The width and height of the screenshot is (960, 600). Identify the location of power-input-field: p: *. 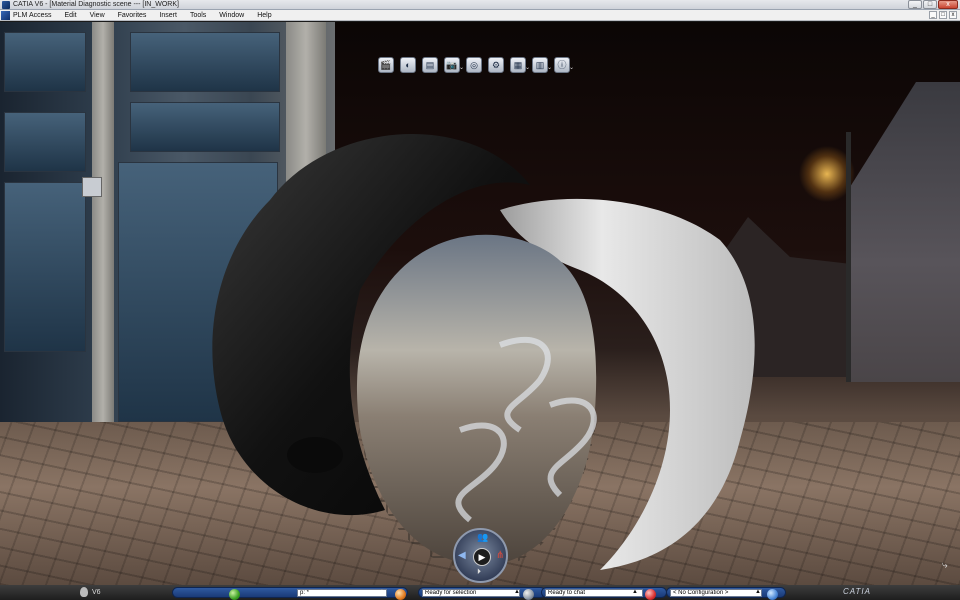
(342, 593).